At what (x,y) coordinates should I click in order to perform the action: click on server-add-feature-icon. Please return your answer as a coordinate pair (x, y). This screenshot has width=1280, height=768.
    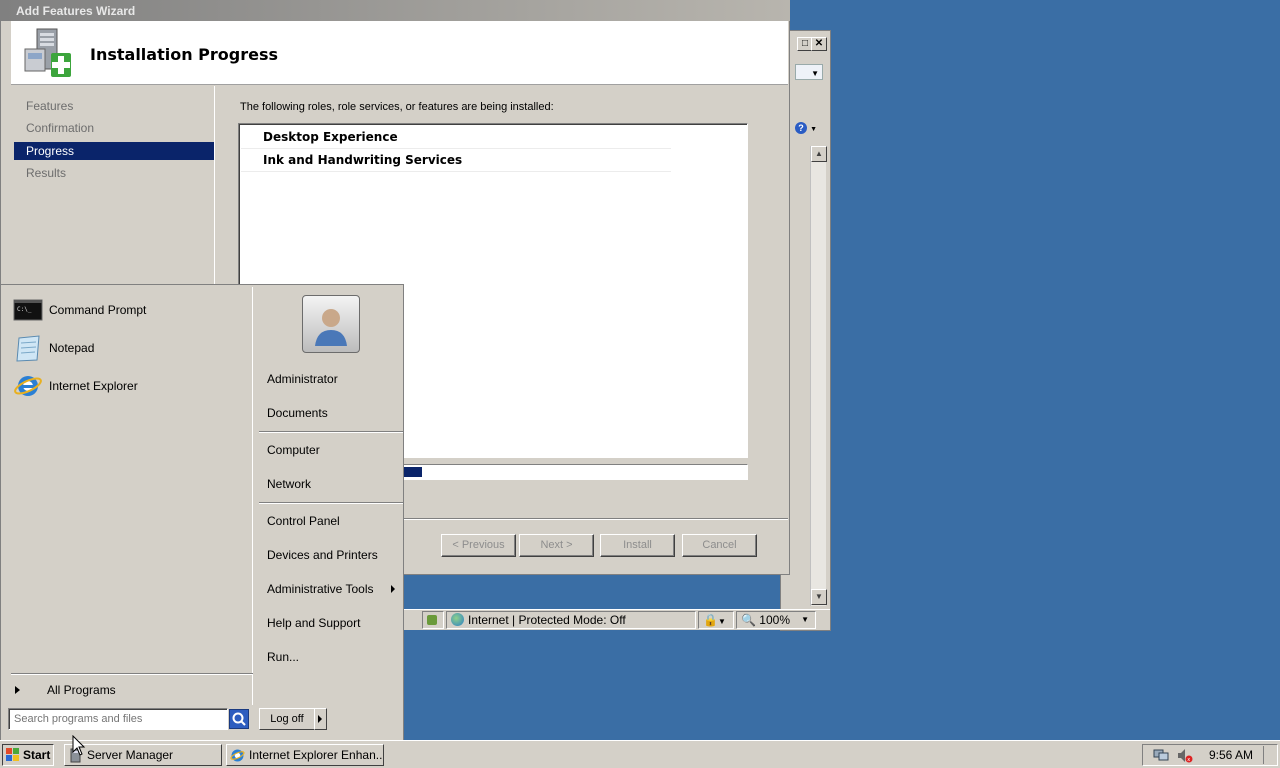
    Looking at the image, I should click on (47, 52).